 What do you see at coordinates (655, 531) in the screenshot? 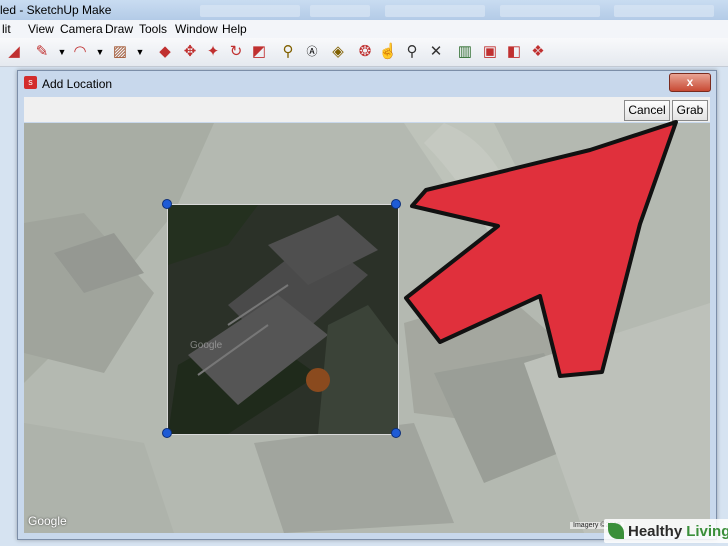
I see `watermark-brand: Healthy` at bounding box center [655, 531].